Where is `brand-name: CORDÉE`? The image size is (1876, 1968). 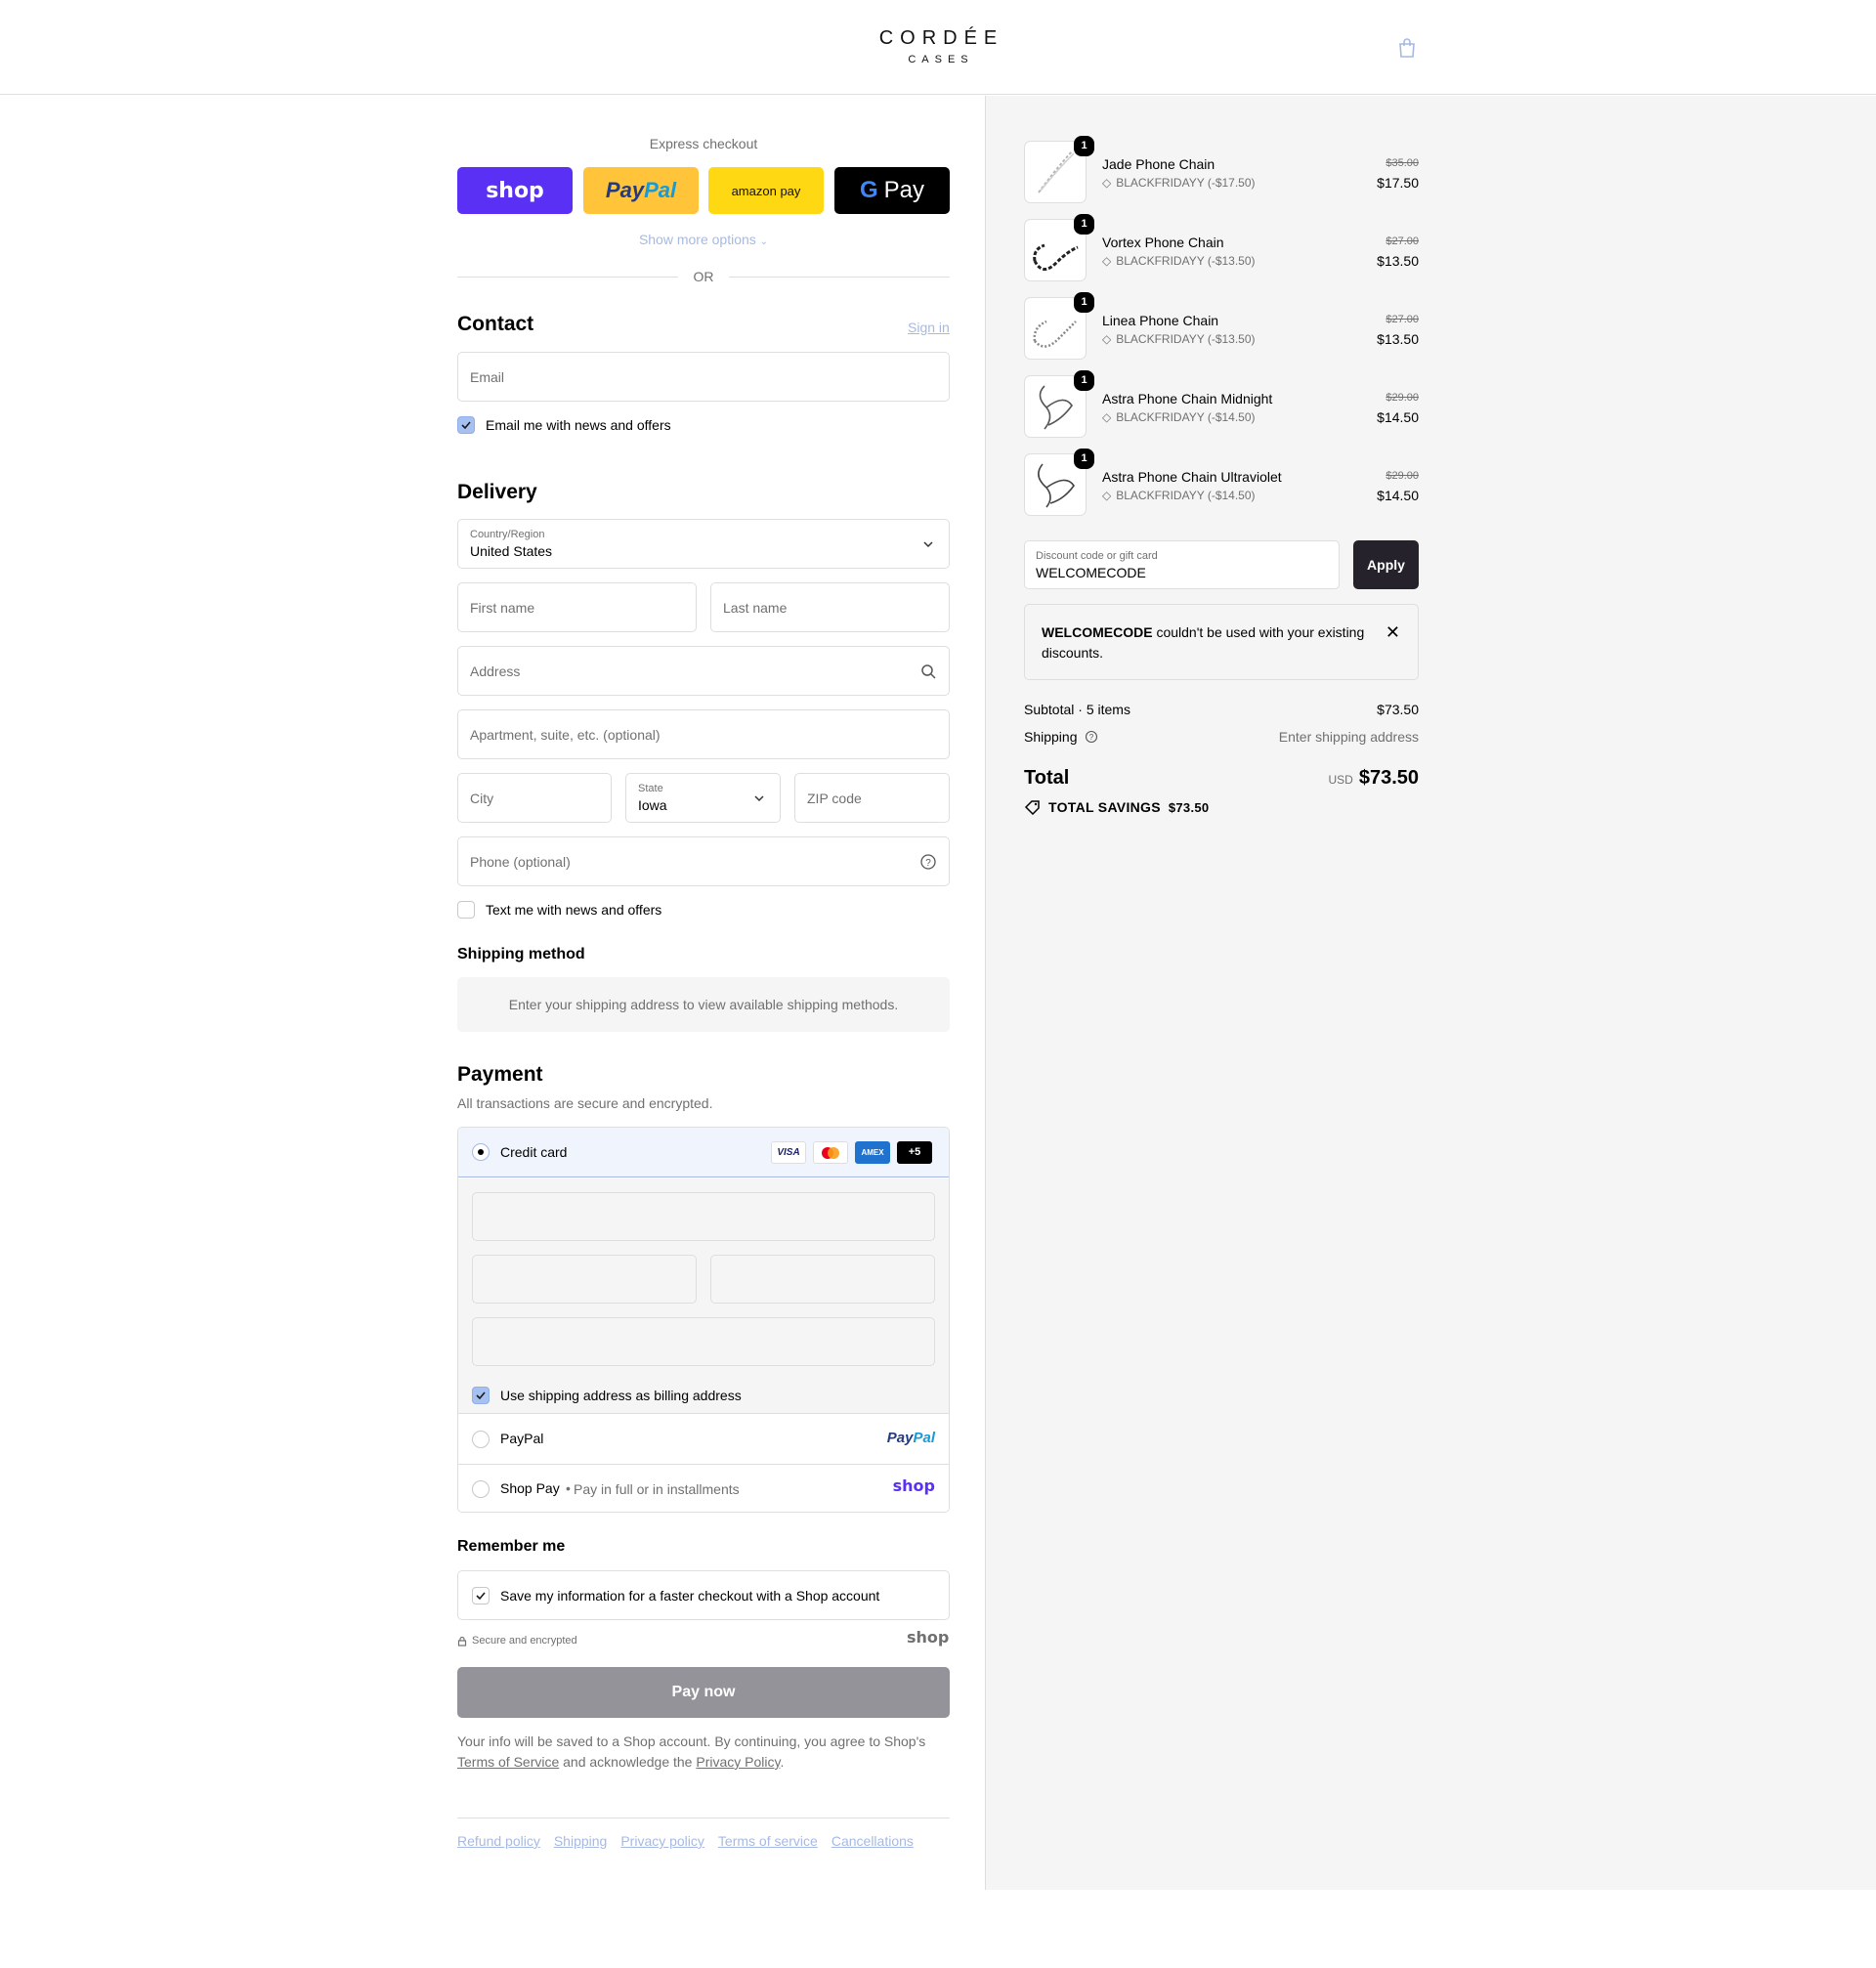 brand-name: CORDÉE is located at coordinates (941, 38).